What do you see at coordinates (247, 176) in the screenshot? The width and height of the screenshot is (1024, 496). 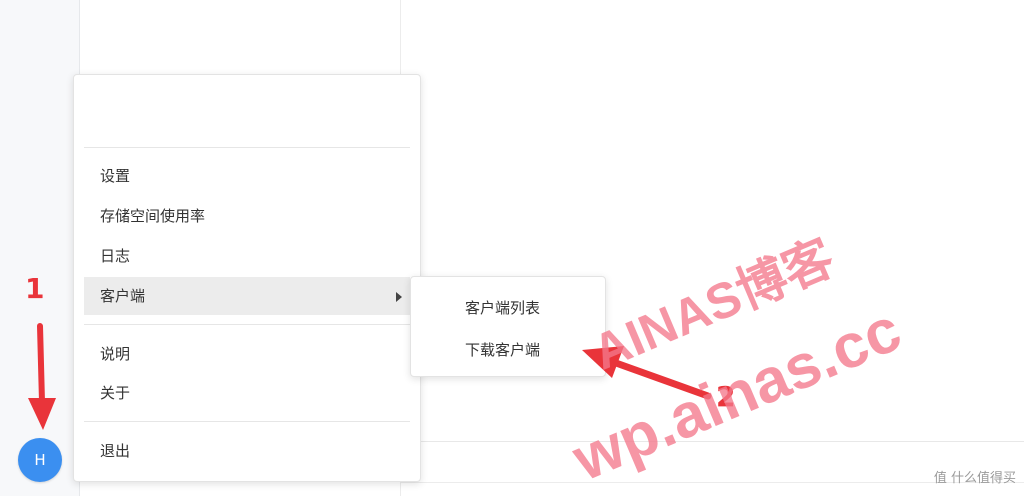 I see `menu-item-settings: 设置` at bounding box center [247, 176].